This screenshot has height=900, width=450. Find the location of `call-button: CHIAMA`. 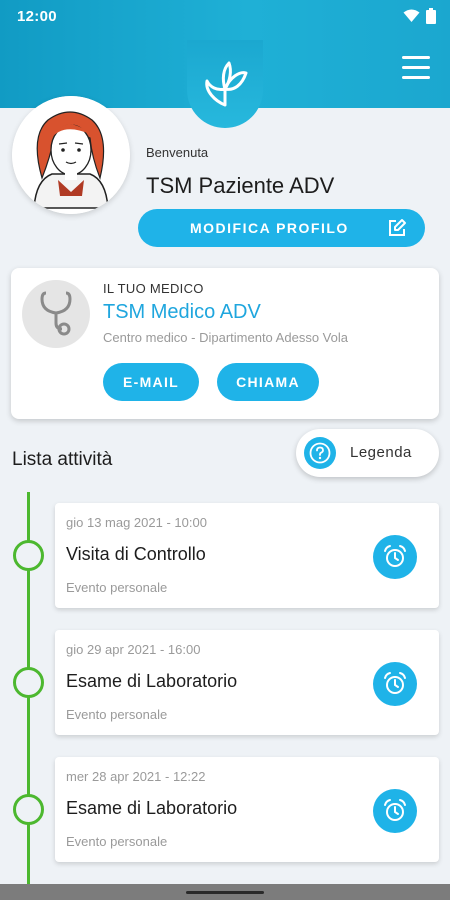

call-button: CHIAMA is located at coordinates (268, 382).